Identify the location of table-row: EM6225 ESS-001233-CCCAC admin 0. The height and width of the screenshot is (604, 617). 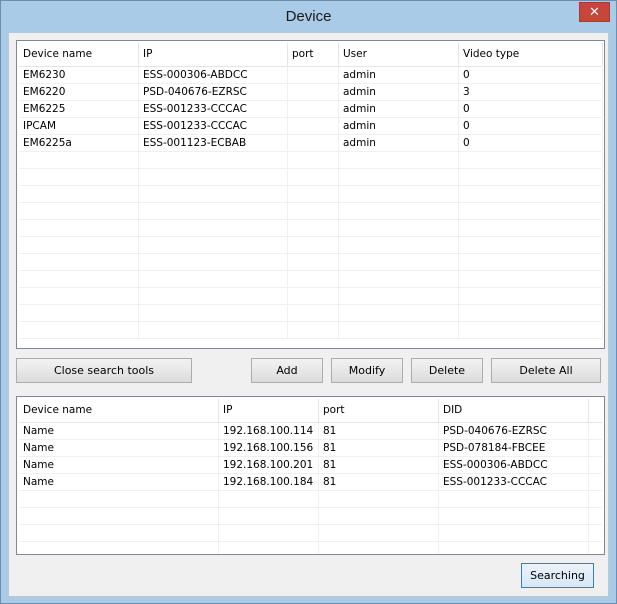
(311, 109).